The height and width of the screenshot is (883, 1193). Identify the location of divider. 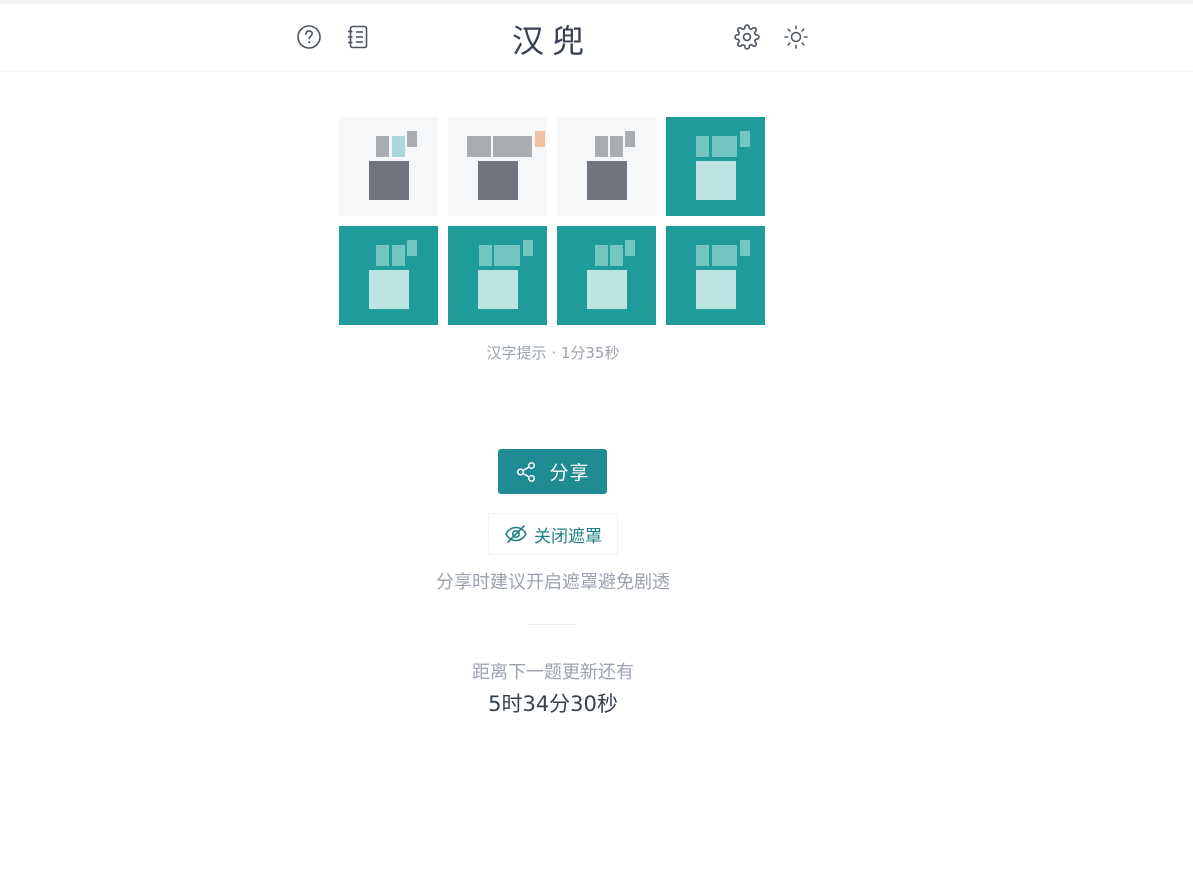
(552, 624).